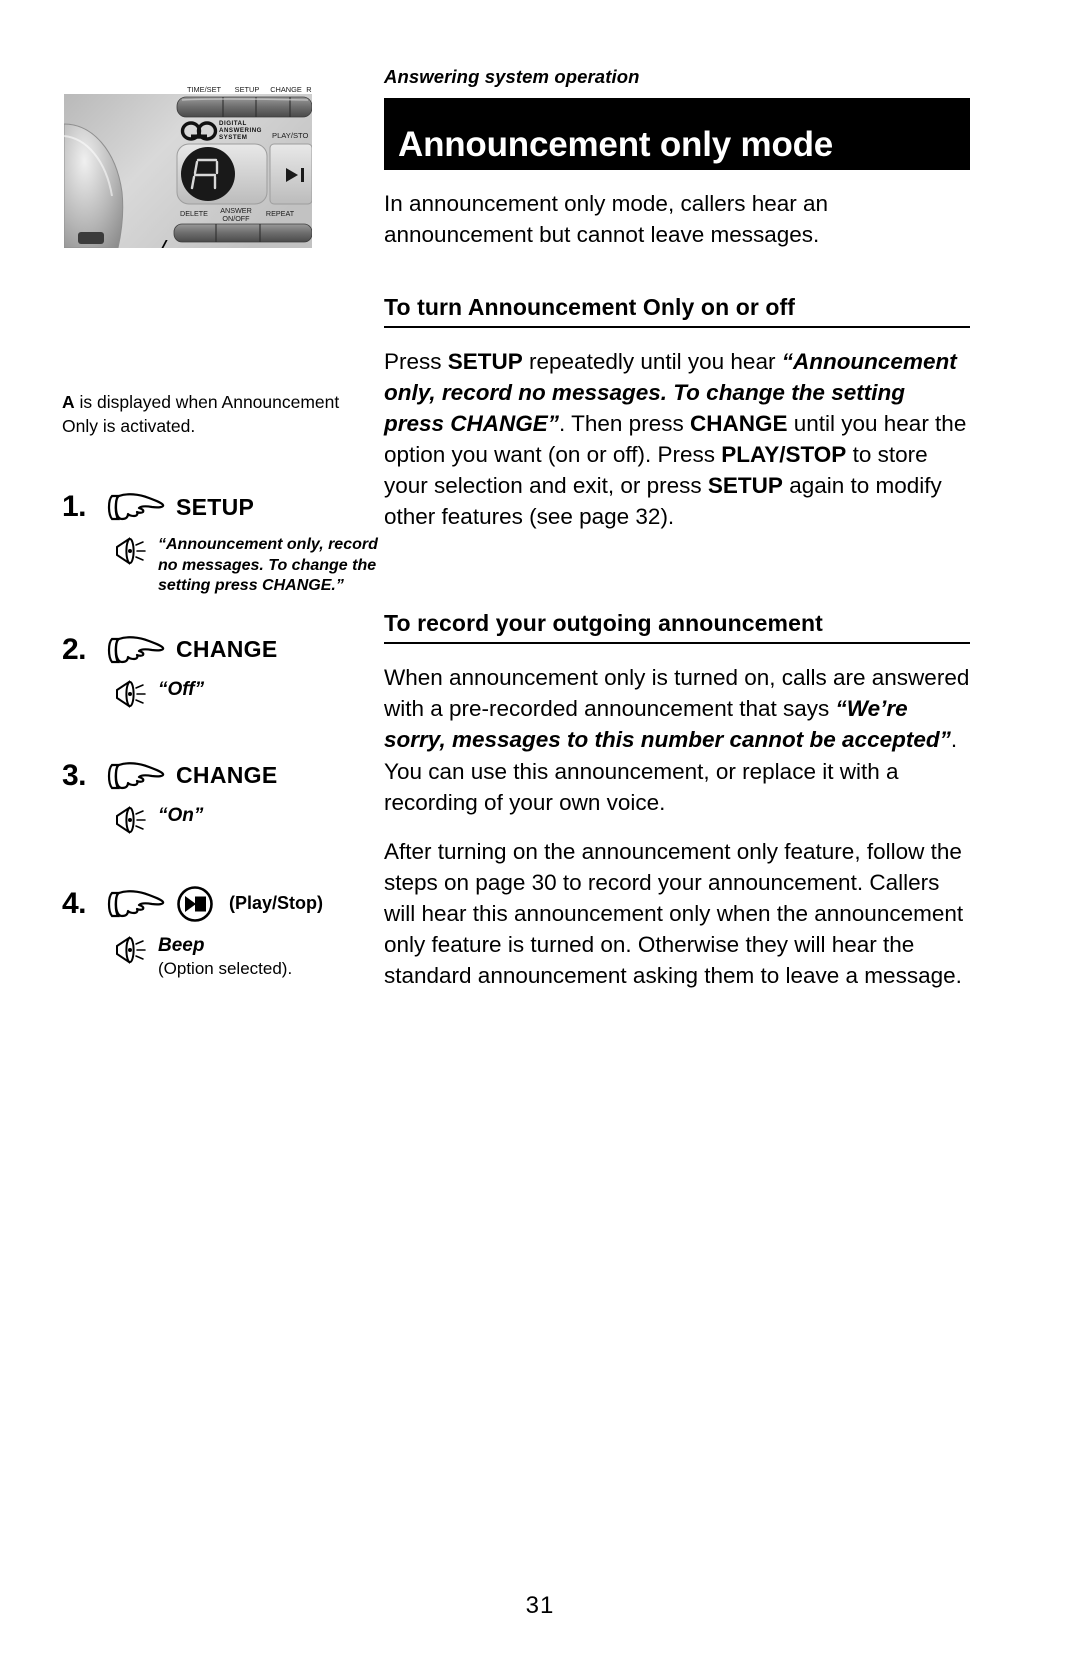 This screenshot has height=1669, width=1080. I want to click on step-2-response: “Off”, so click(247, 693).